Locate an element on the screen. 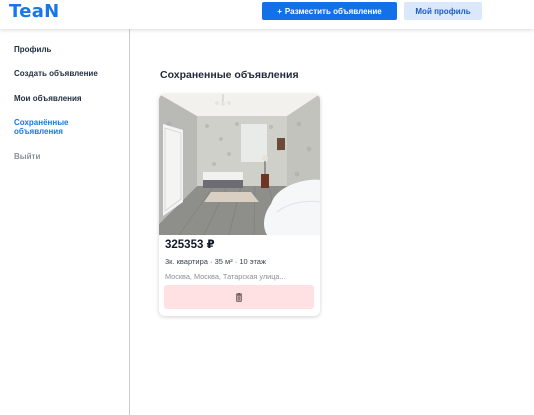 The image size is (534, 415). my-profile-button: Мой профиль is located at coordinates (443, 11).